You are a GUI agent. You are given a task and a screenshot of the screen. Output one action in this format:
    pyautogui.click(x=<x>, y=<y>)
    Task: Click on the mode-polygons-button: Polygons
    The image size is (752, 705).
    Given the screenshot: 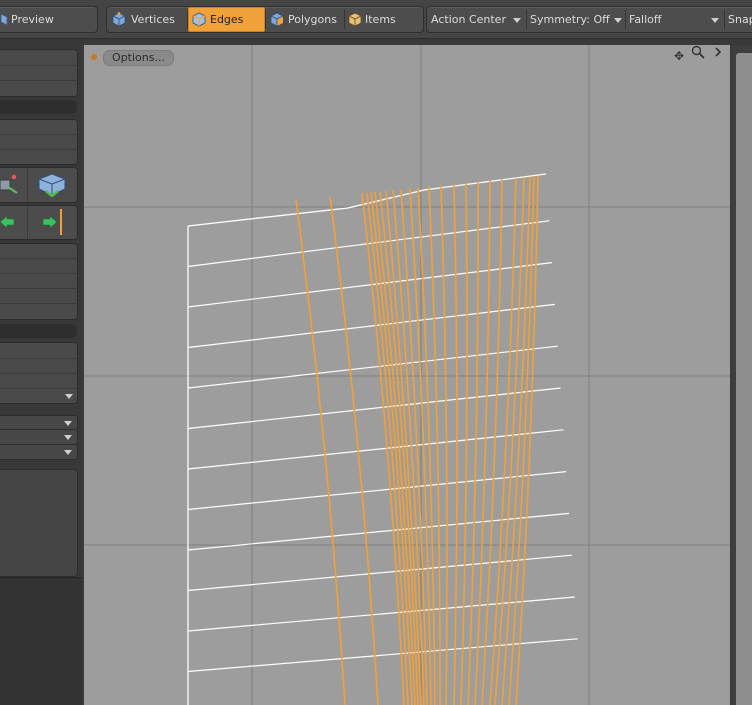 What is the action you would take?
    pyautogui.click(x=305, y=19)
    